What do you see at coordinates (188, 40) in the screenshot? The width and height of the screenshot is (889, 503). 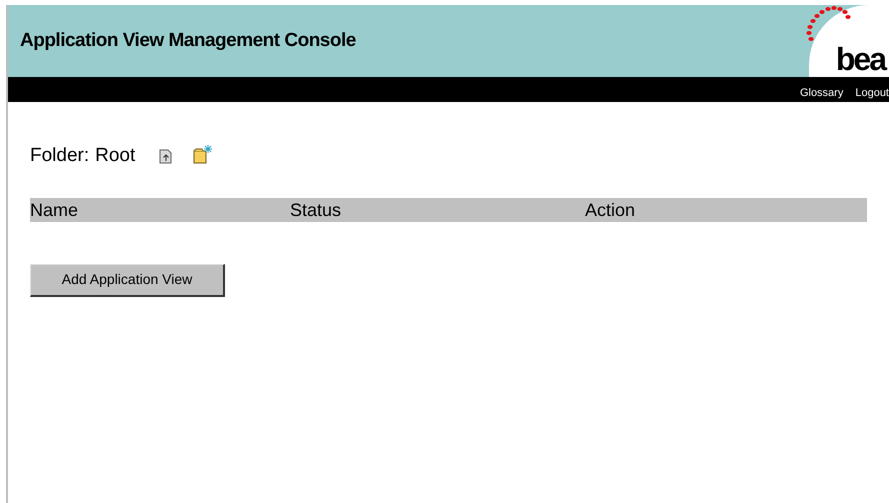 I see `app-title: Application View Management Console` at bounding box center [188, 40].